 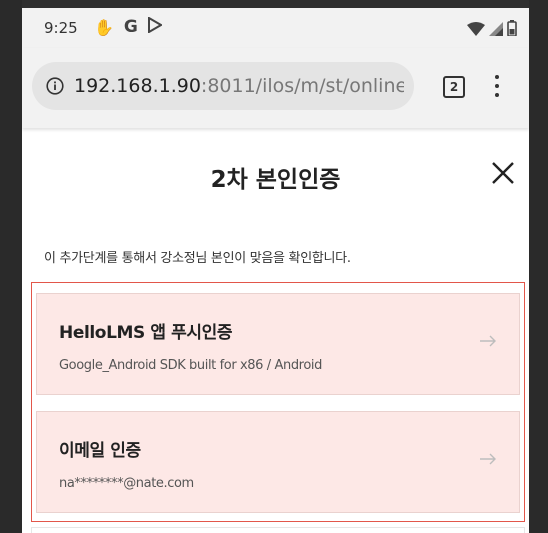 I want to click on url-path: :8011/ilos/m/st/online_, so click(x=302, y=86).